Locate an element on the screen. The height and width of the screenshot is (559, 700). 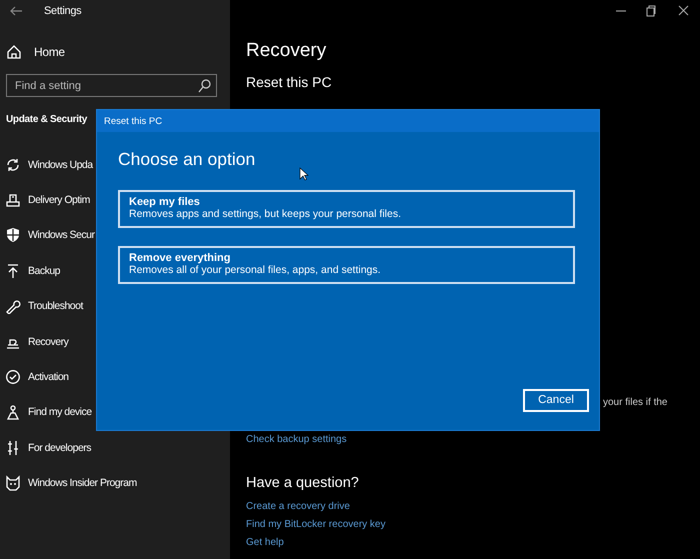
description-text: your files if the is located at coordinates (635, 402).